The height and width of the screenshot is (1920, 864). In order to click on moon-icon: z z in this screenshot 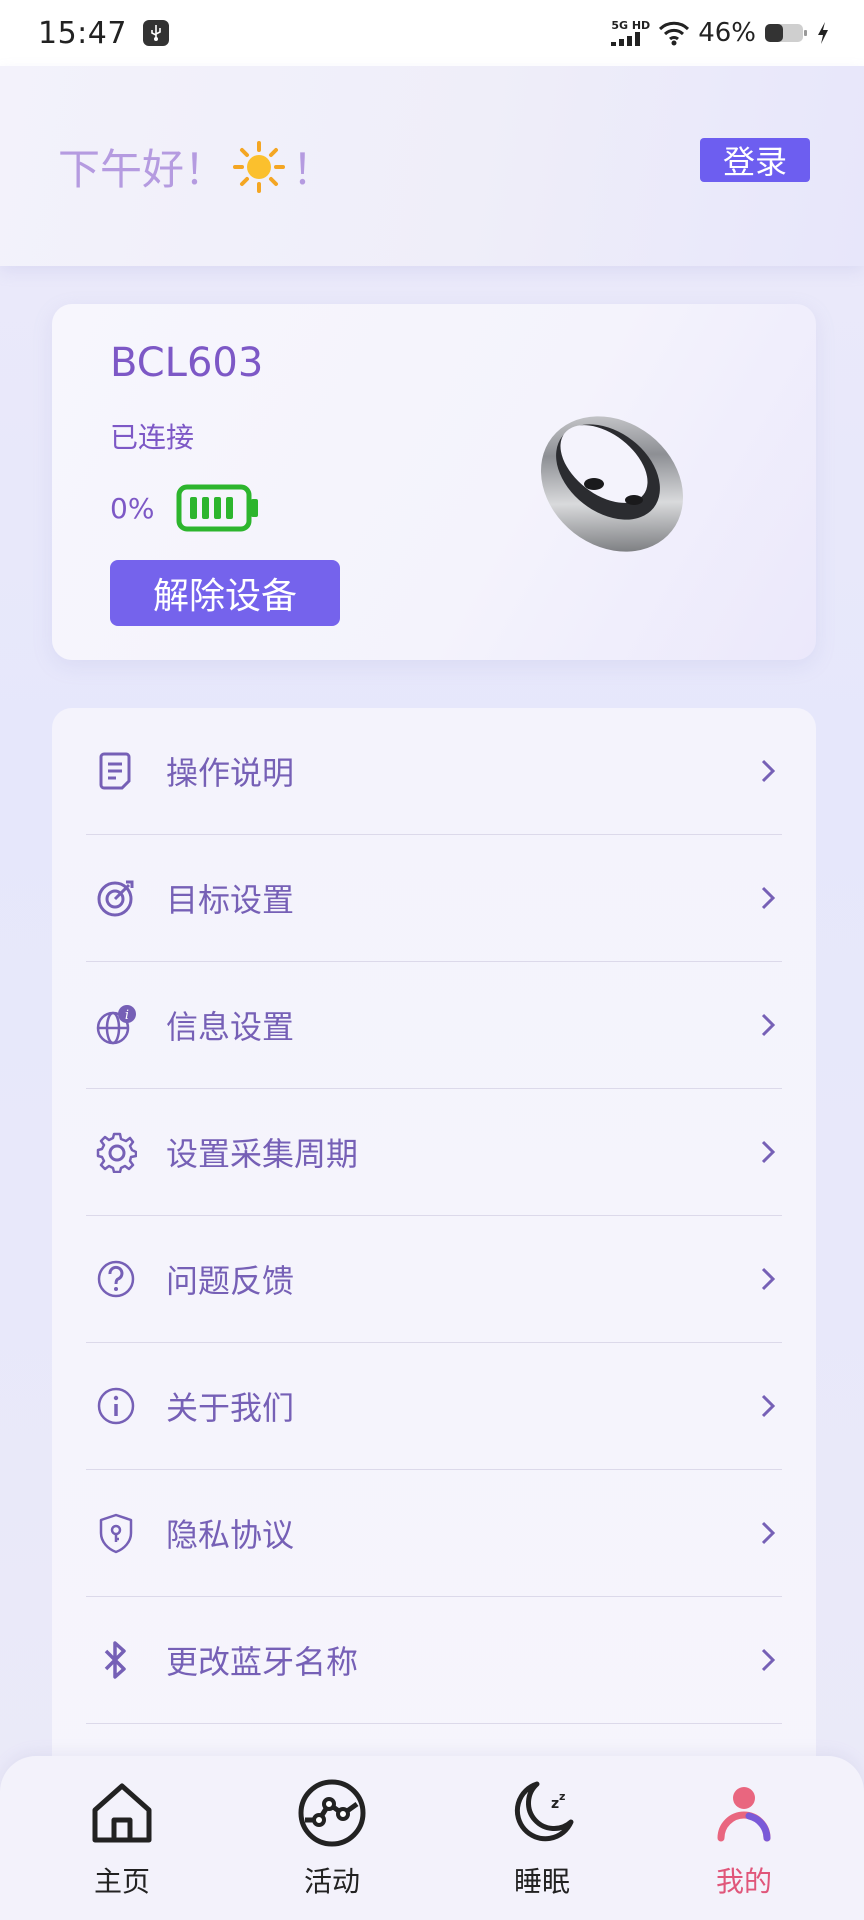, I will do `click(544, 1811)`.